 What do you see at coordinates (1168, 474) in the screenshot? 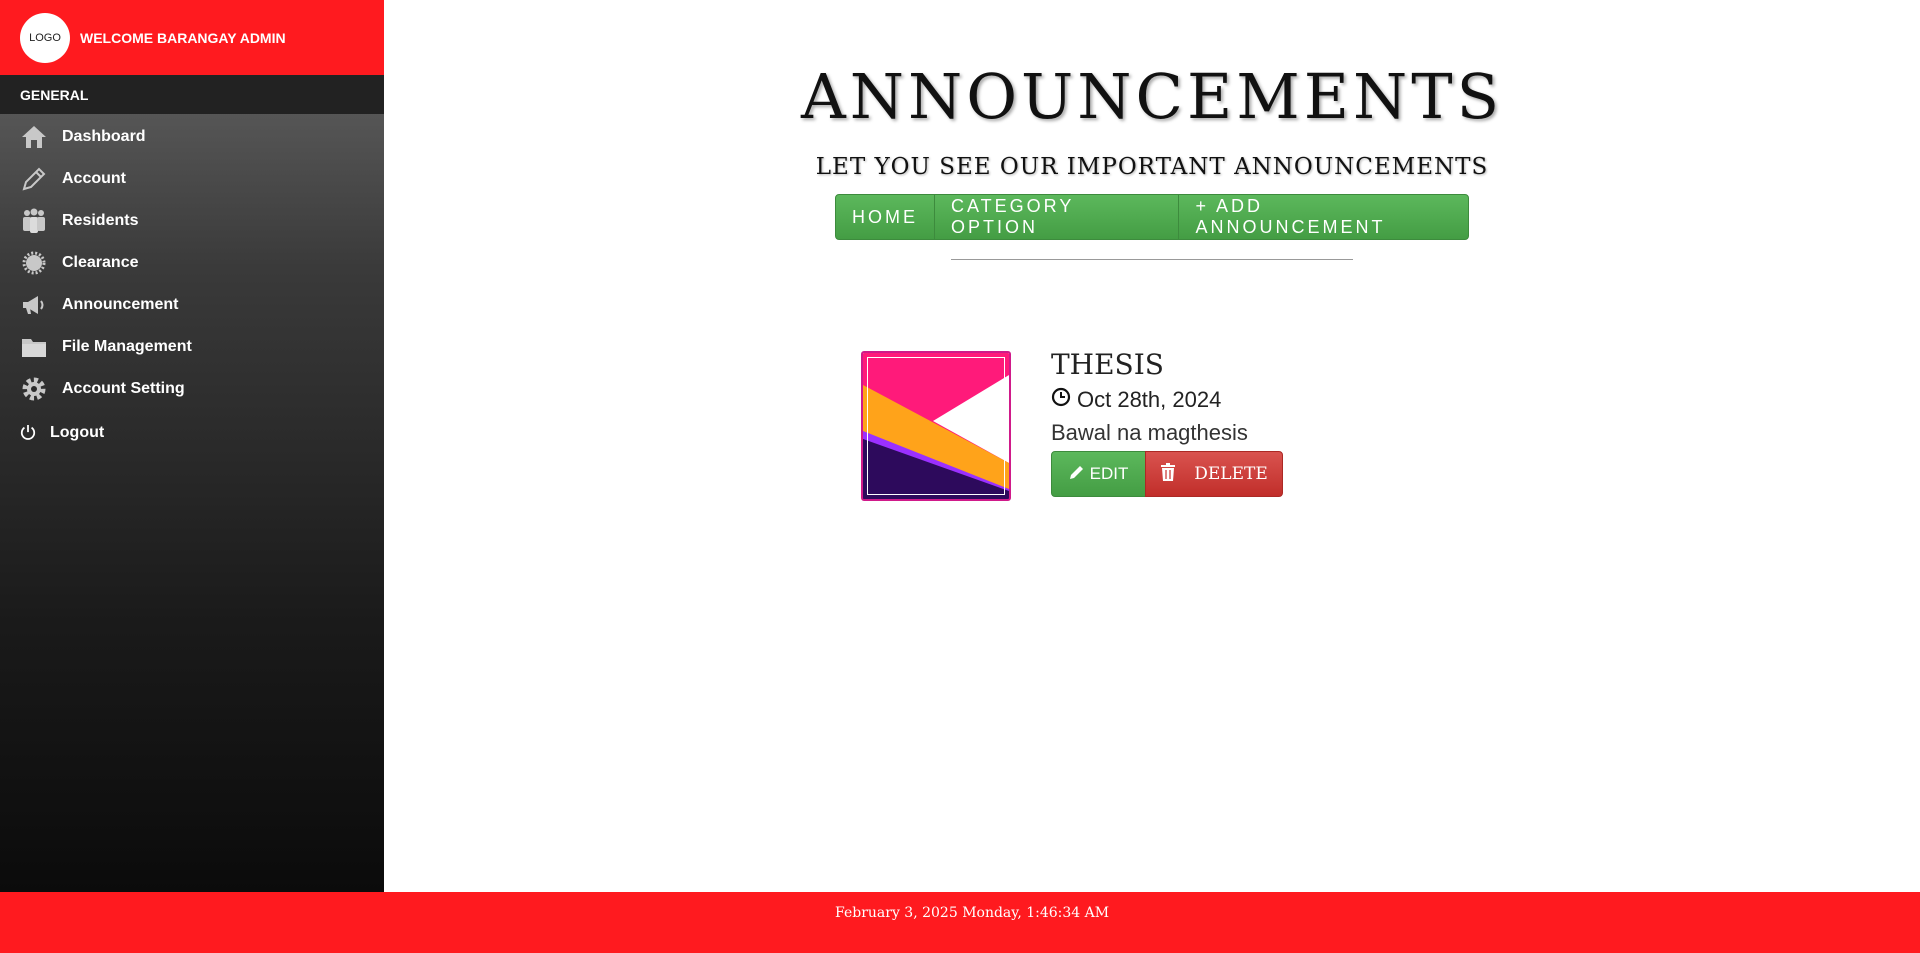
I see `trash-icon` at bounding box center [1168, 474].